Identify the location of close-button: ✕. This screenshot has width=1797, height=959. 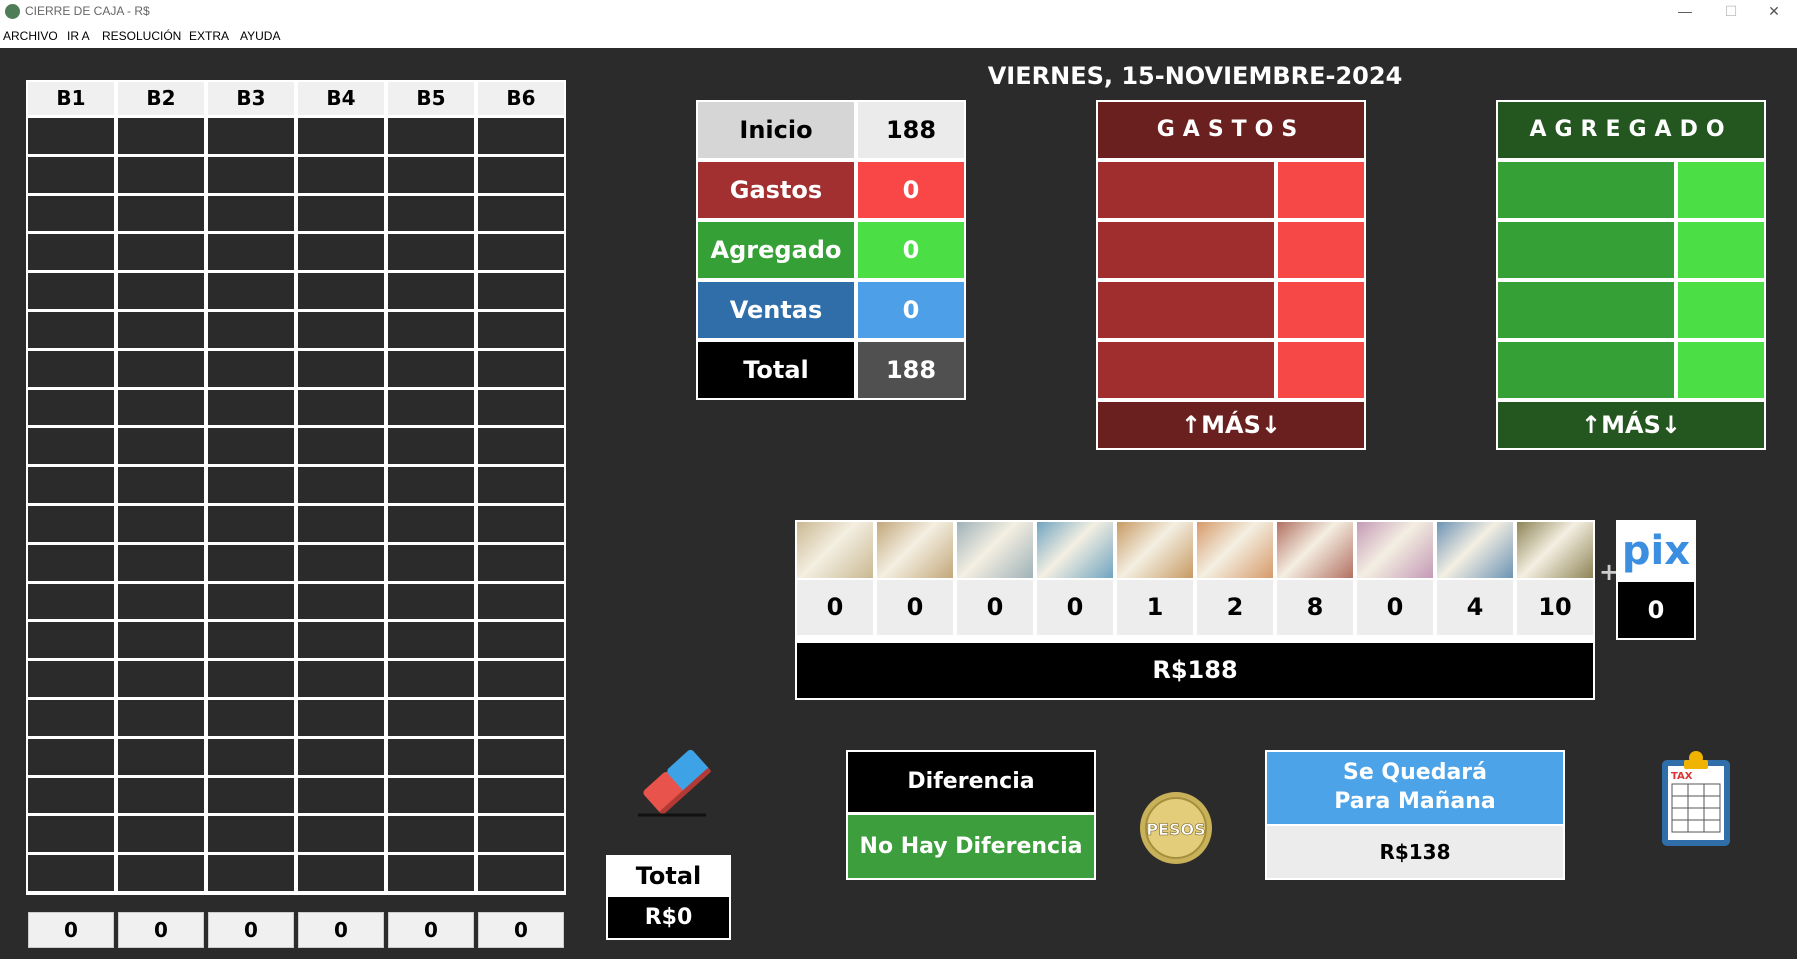
(1774, 11).